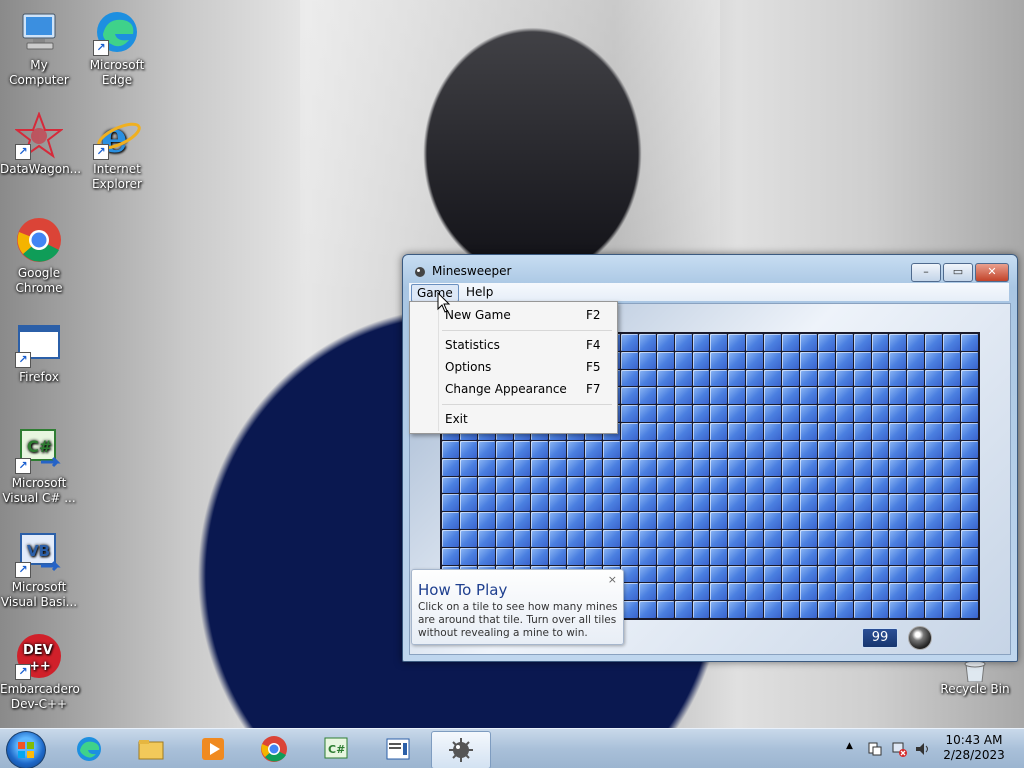 This screenshot has height=768, width=1024. What do you see at coordinates (975, 678) in the screenshot?
I see `desktop-icon-recycle-bin: Recycle Bin` at bounding box center [975, 678].